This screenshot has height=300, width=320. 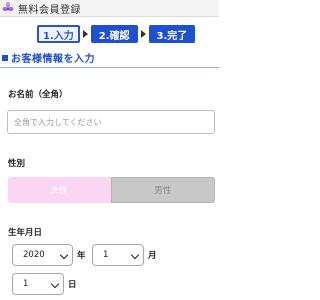 I want to click on year-select: 2020, so click(x=42, y=255).